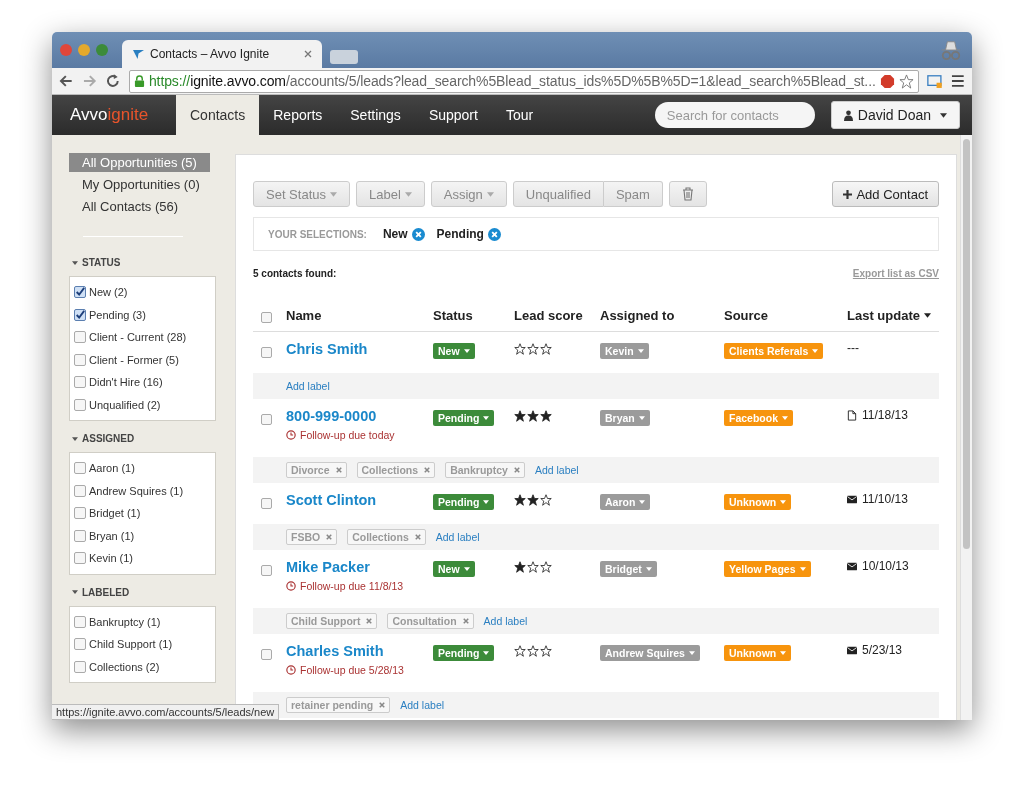 The image size is (1024, 793). I want to click on export-link: Export list as CSV, so click(895, 273).